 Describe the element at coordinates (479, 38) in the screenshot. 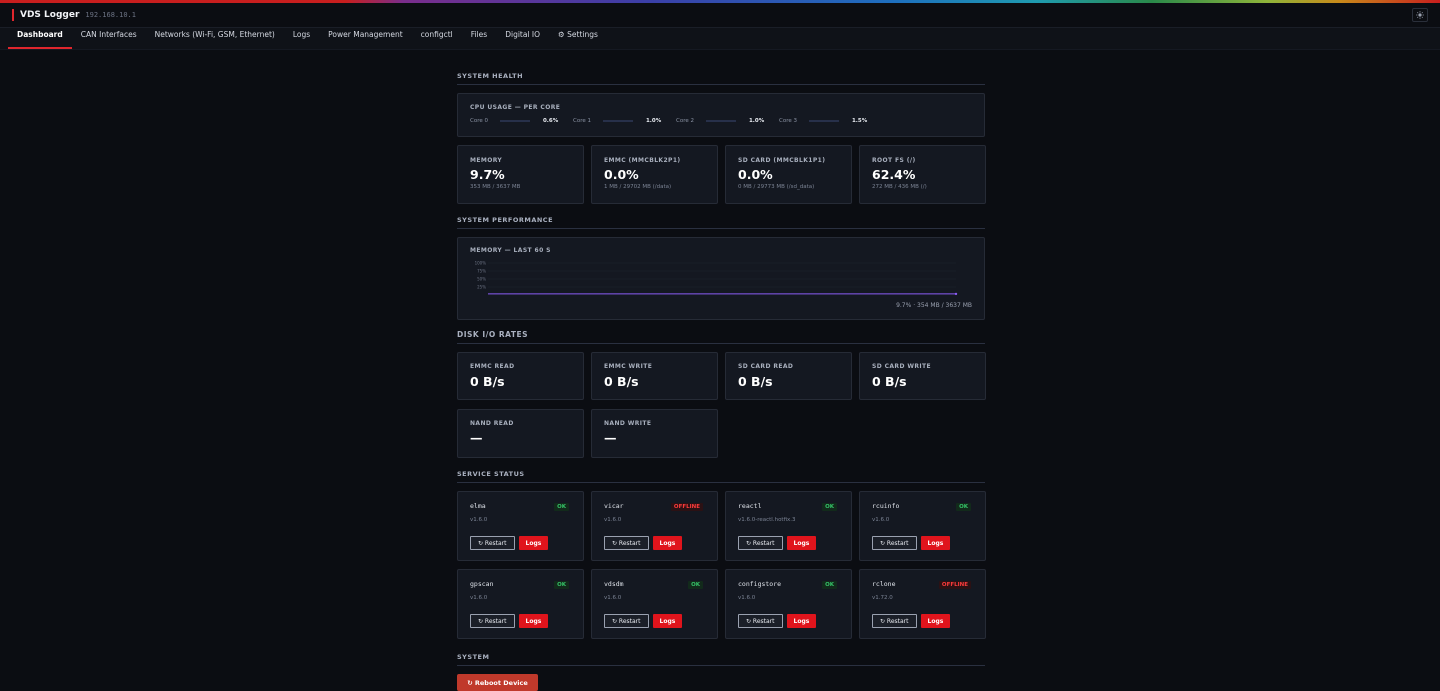

I see `tab-files: Files` at that location.